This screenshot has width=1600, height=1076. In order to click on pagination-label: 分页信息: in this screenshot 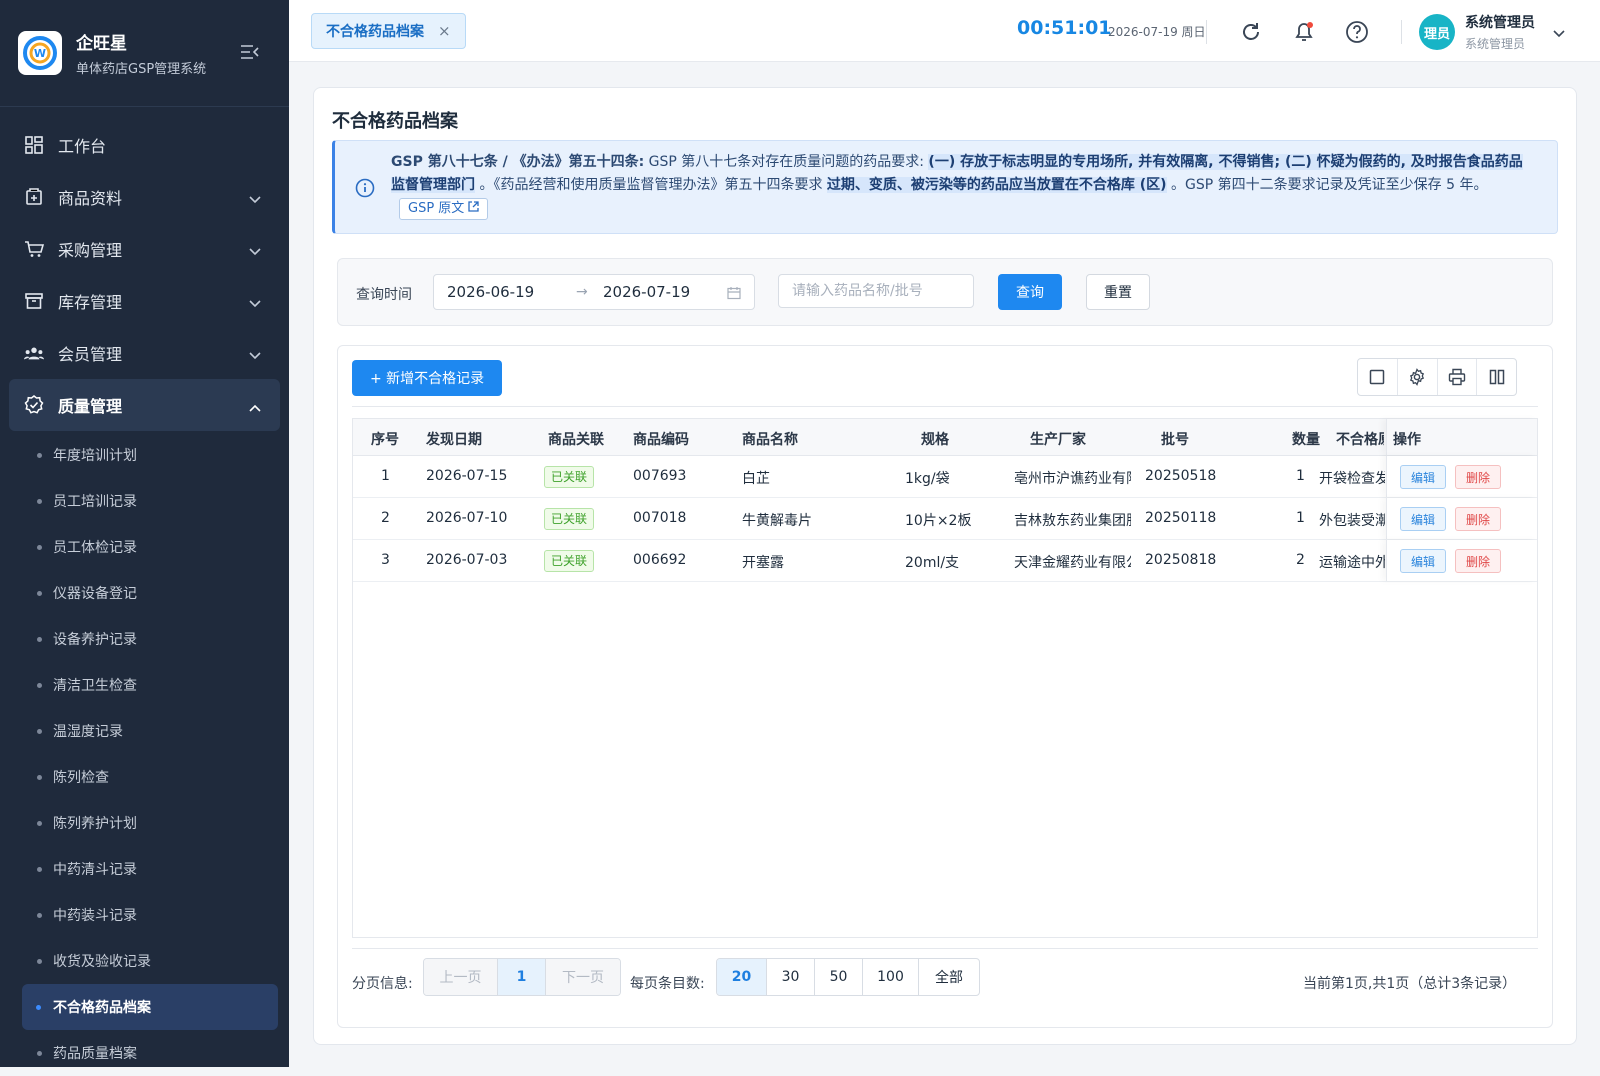, I will do `click(382, 984)`.